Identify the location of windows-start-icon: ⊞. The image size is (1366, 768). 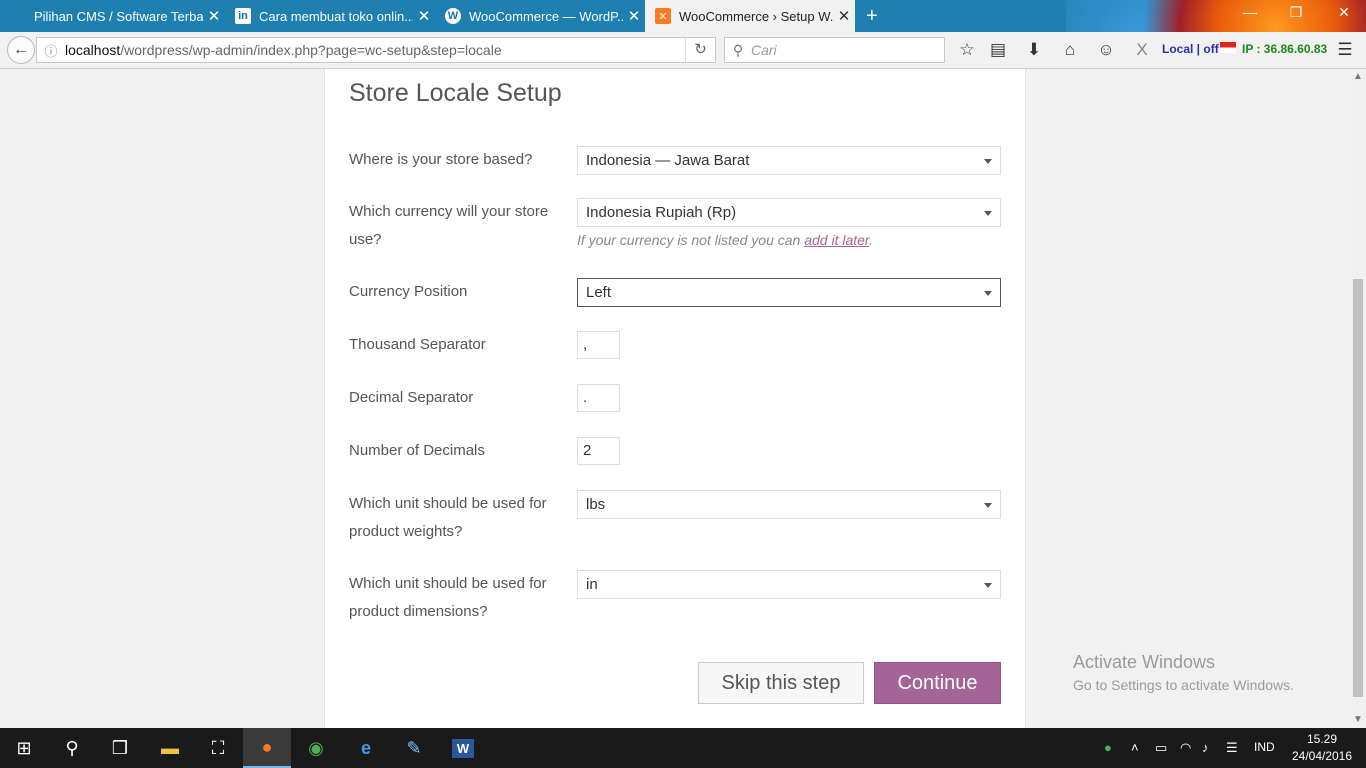
(24, 748).